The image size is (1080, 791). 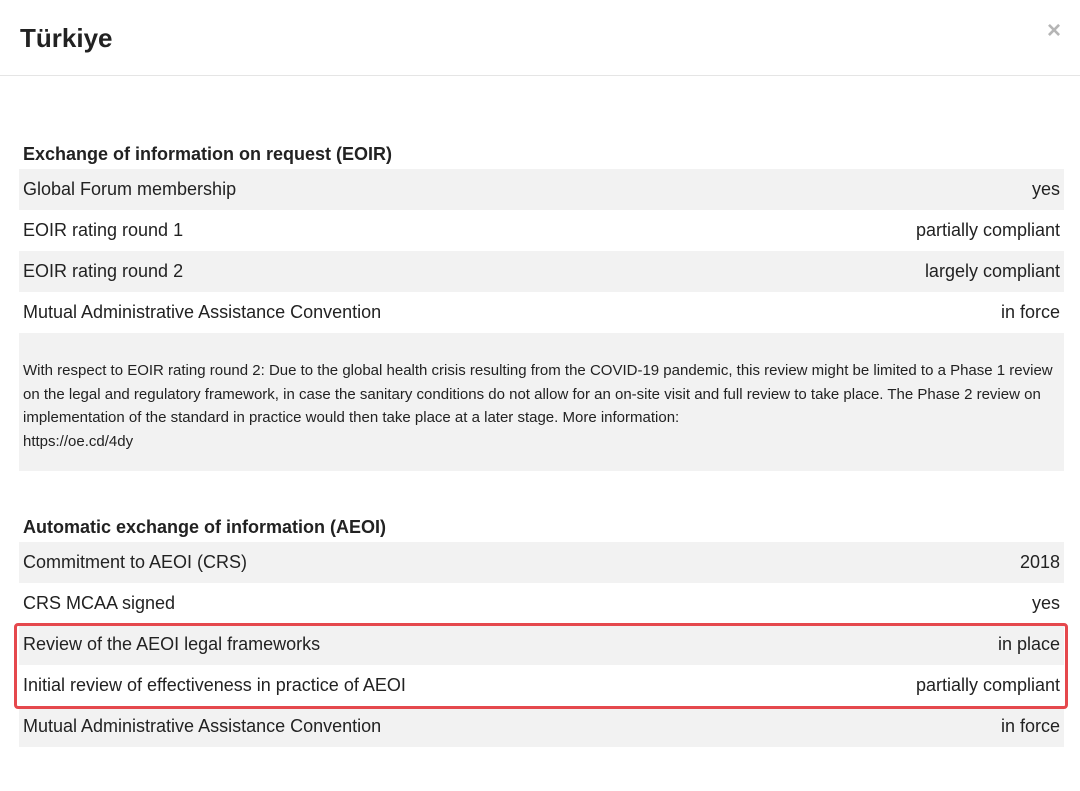 What do you see at coordinates (541, 189) in the screenshot?
I see `eoir-row-global-forum-membership: Global Forum membership yes` at bounding box center [541, 189].